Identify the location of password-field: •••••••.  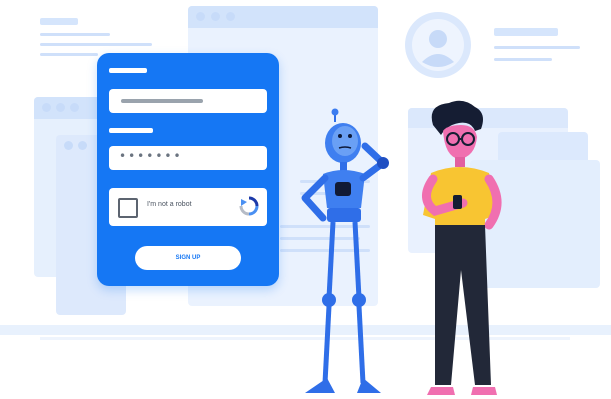
(188, 158).